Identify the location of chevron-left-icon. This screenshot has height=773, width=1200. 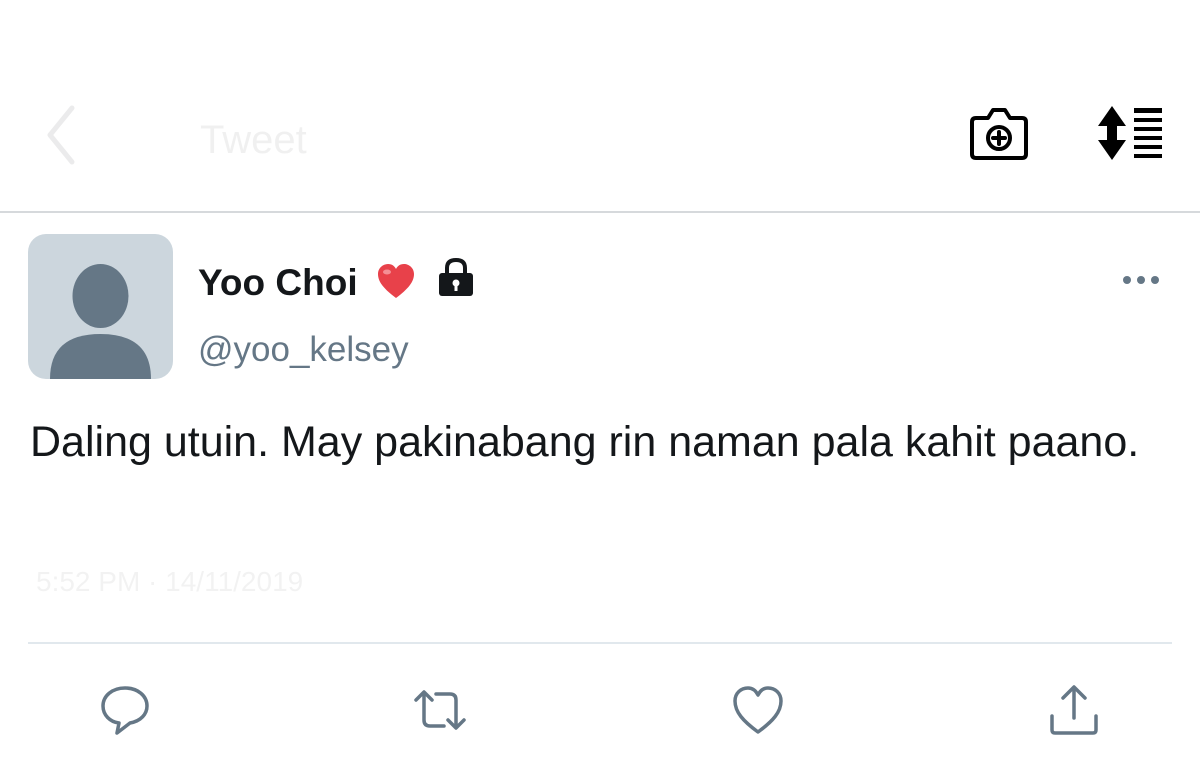
(60, 135).